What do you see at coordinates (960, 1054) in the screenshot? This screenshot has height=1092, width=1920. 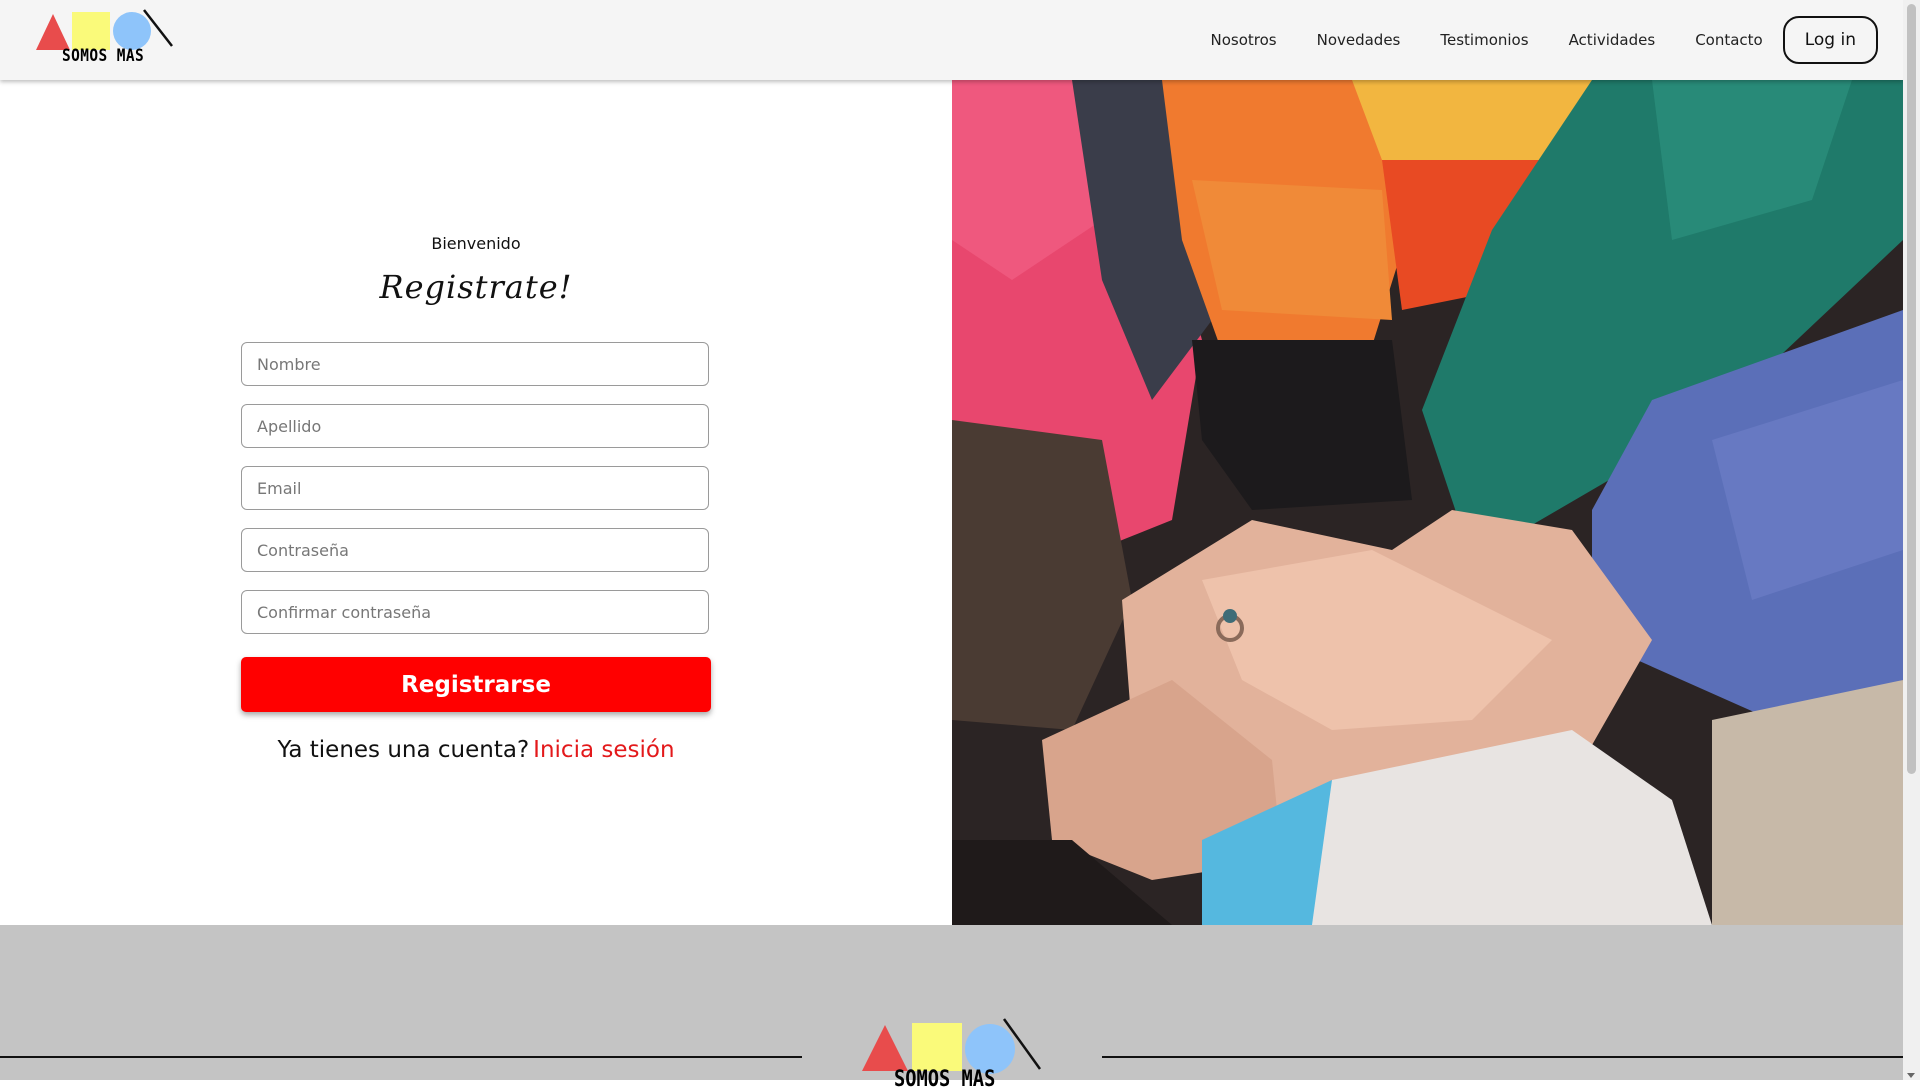 I see `footer-logo: SOMOS MAS` at bounding box center [960, 1054].